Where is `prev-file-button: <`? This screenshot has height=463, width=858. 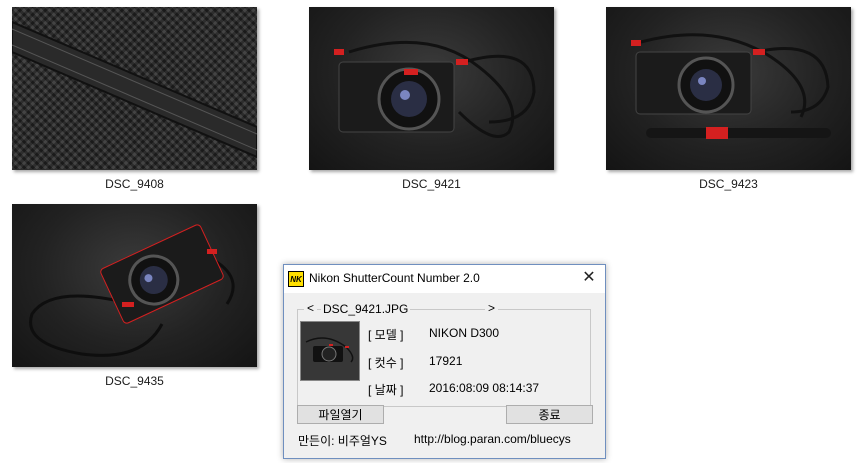 prev-file-button: < is located at coordinates (311, 308).